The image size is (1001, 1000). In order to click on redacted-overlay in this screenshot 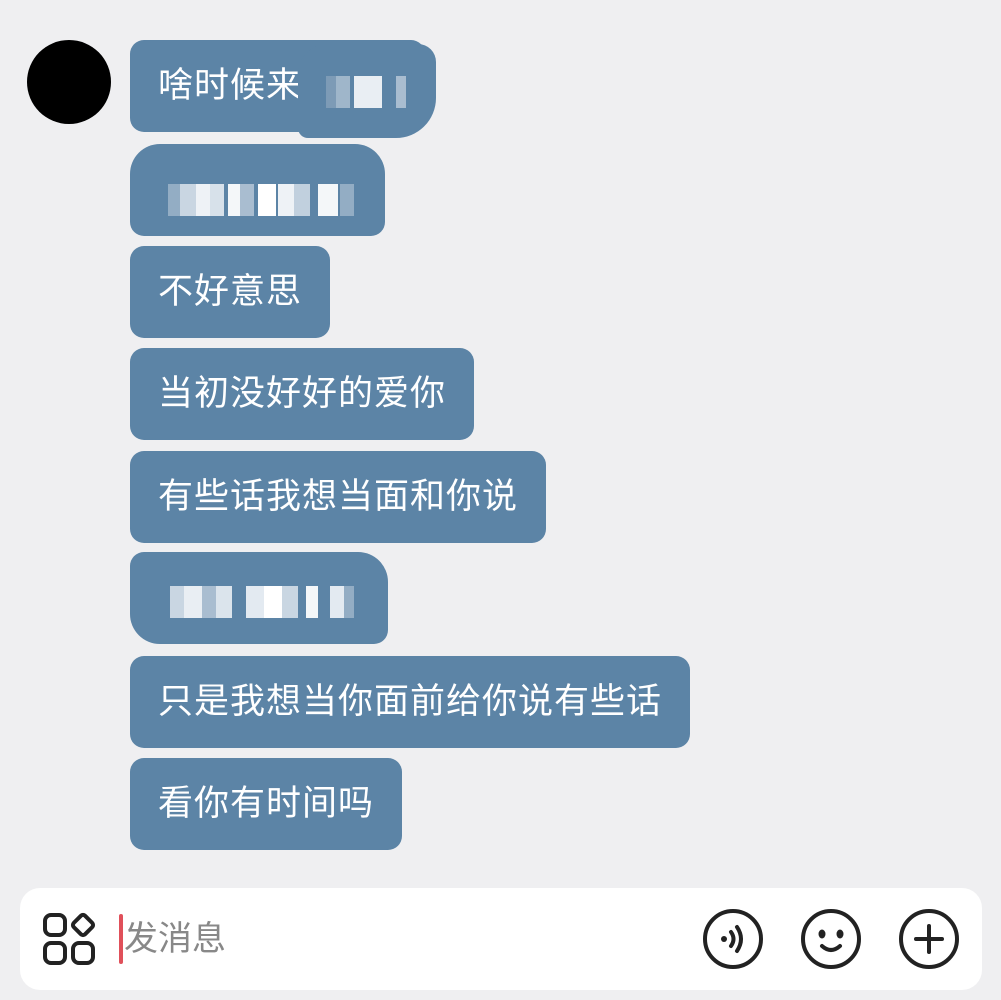, I will do `click(367, 91)`.